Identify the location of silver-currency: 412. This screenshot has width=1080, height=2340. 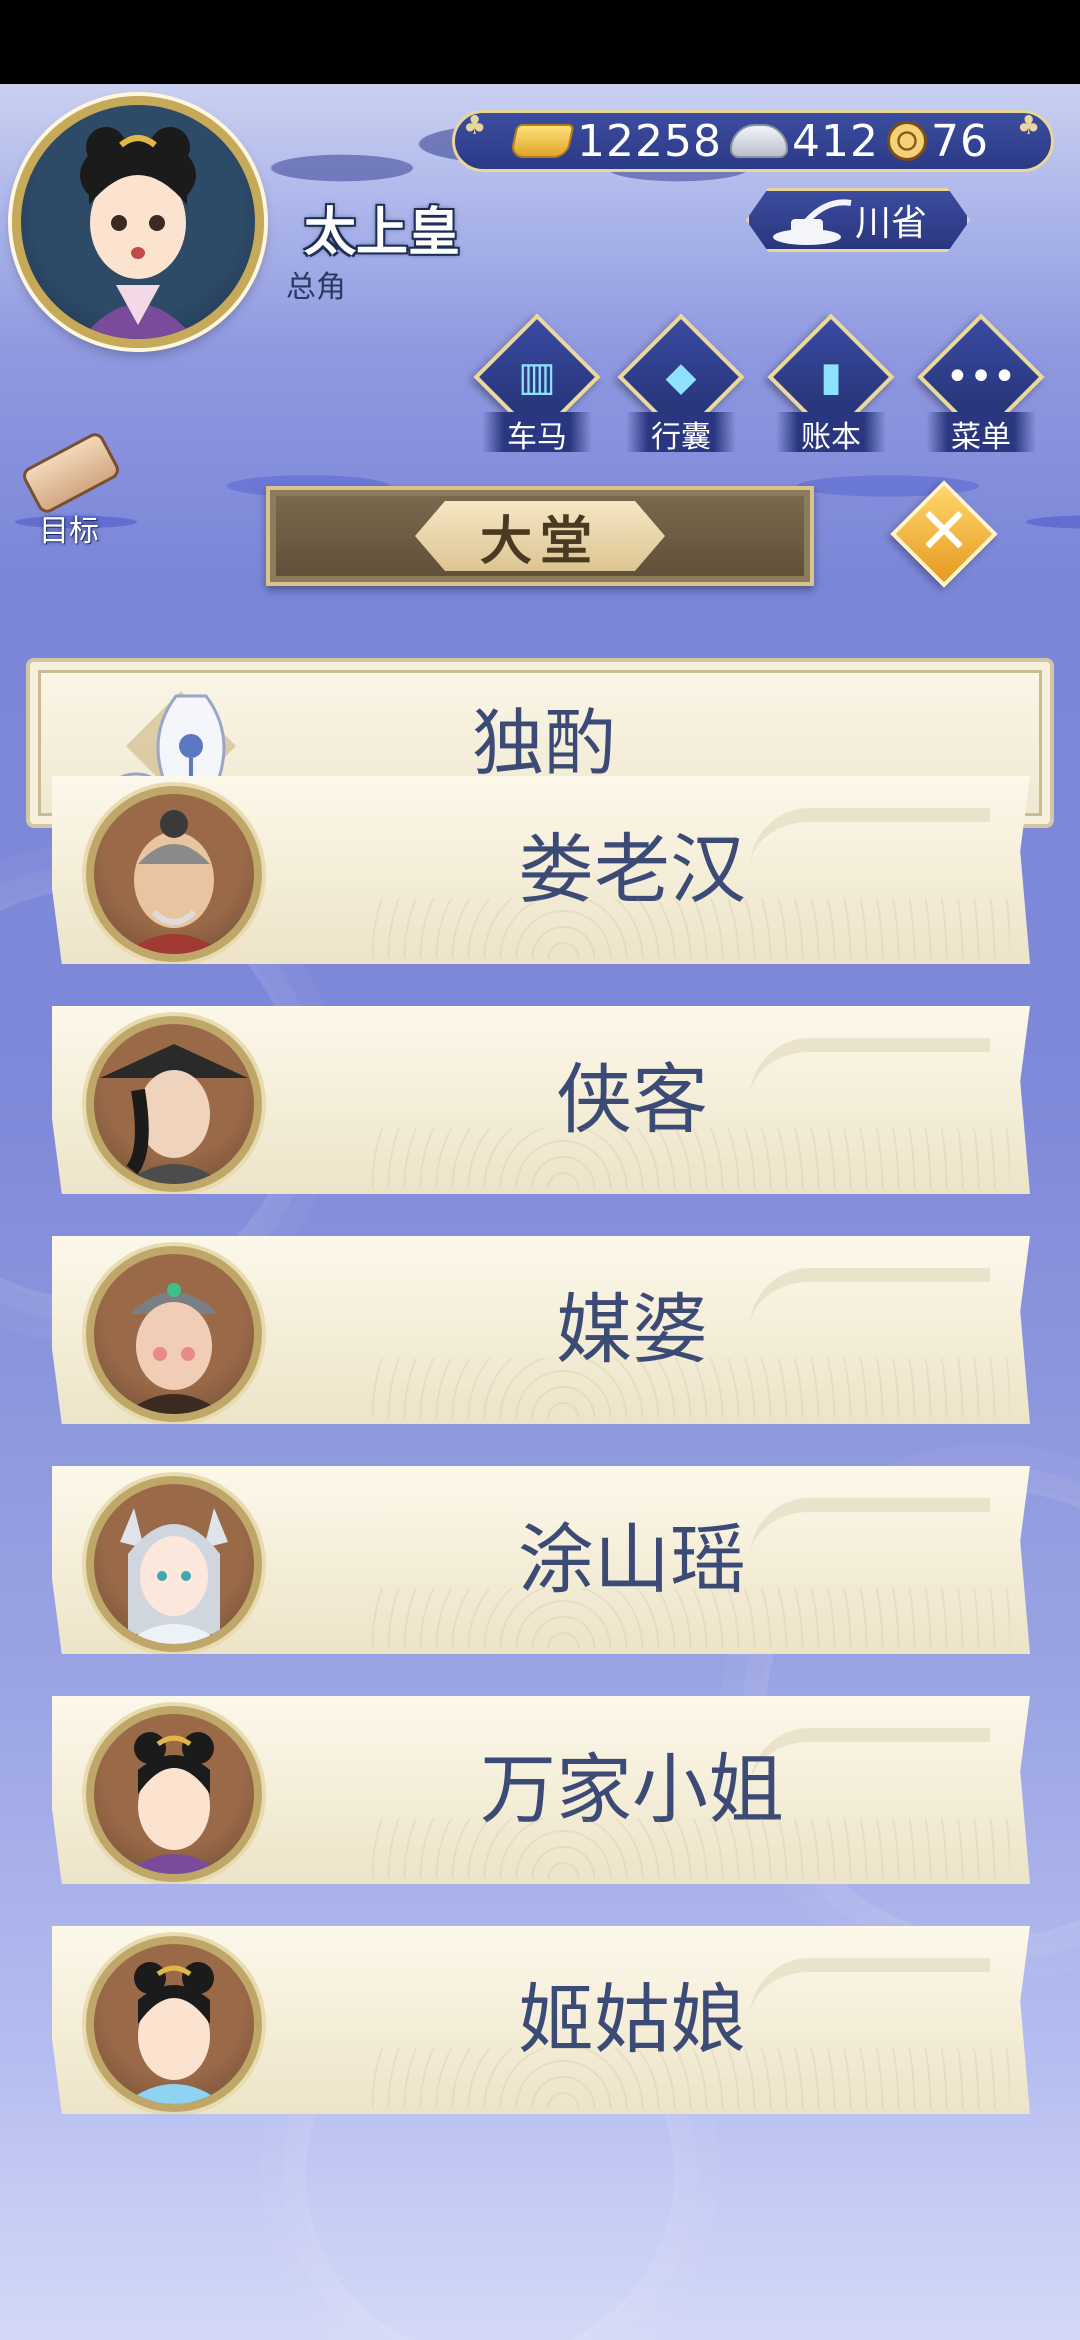
(804, 141).